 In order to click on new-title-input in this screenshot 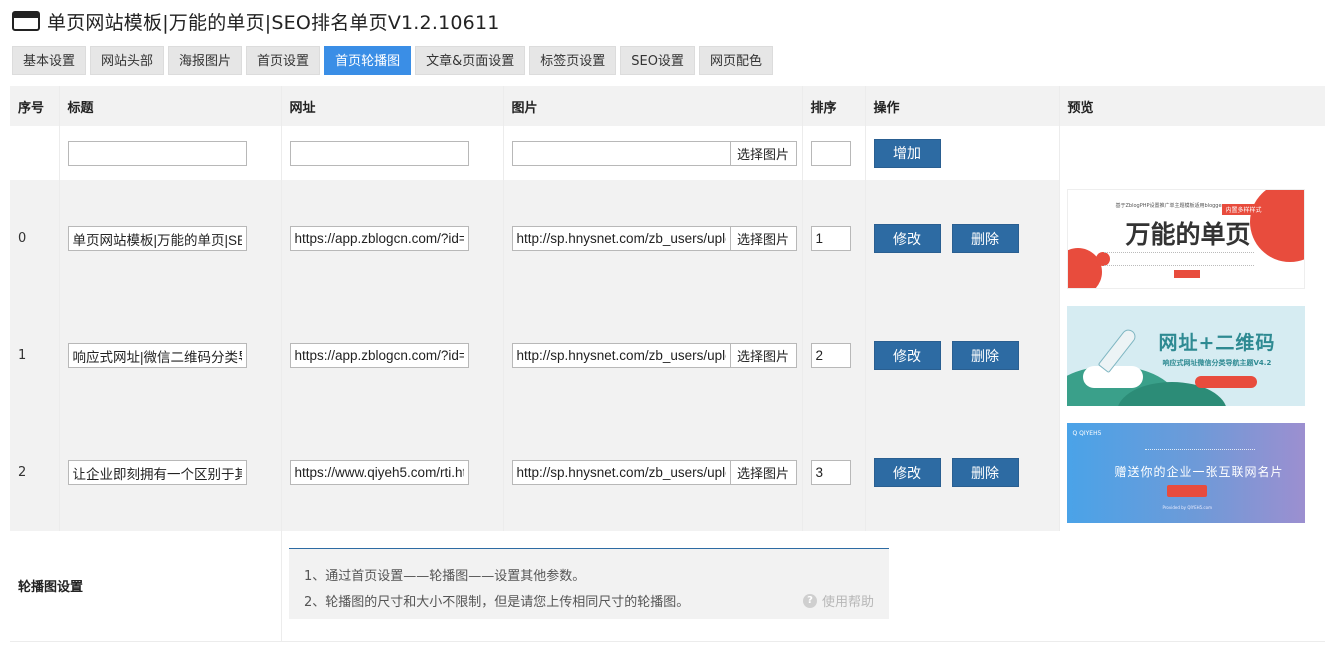, I will do `click(157, 153)`.